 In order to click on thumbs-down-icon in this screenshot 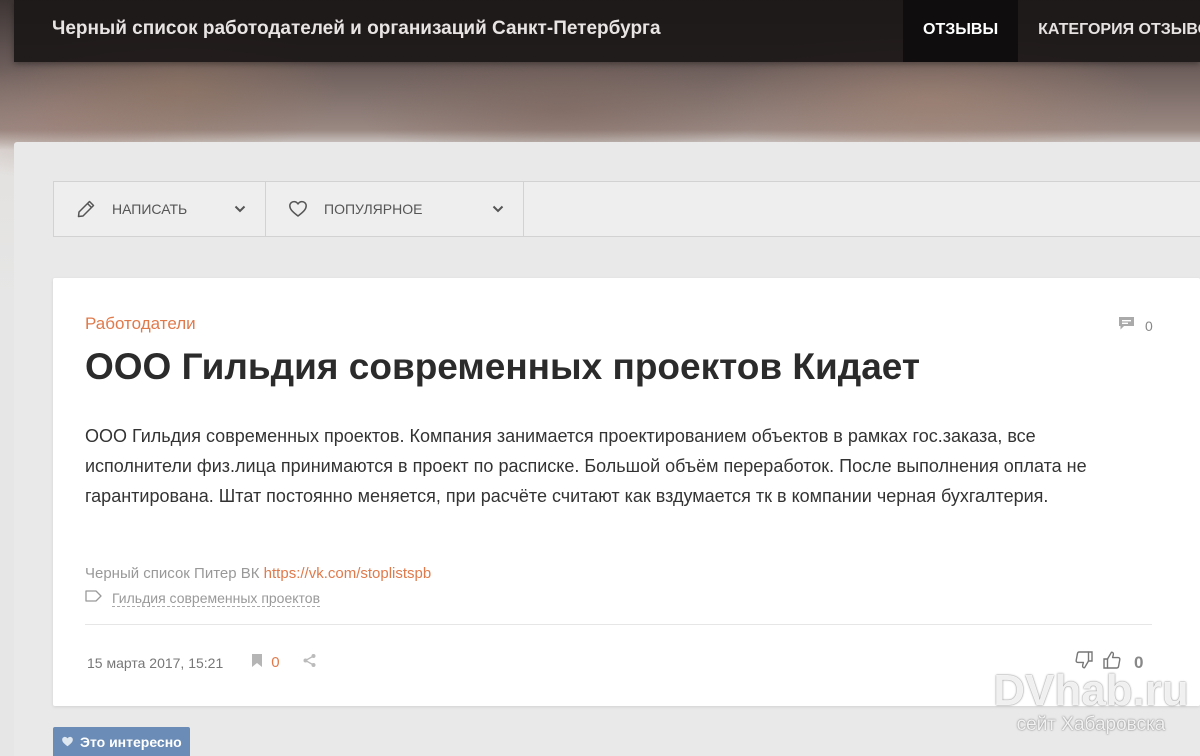, I will do `click(1084, 662)`.